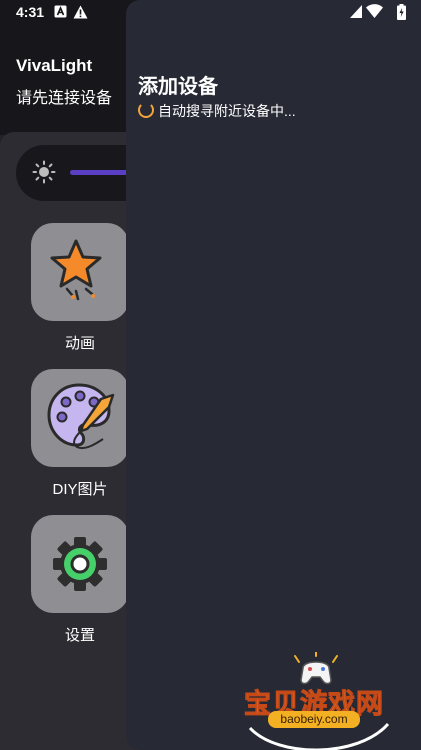 The width and height of the screenshot is (421, 750). I want to click on signal-icon, so click(356, 11).